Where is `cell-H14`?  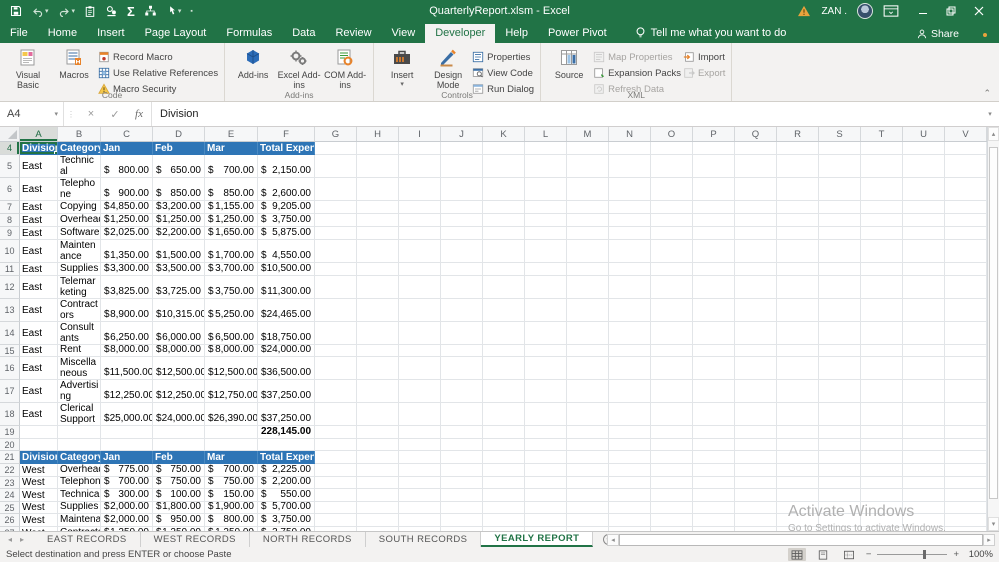
cell-H14 is located at coordinates (378, 333).